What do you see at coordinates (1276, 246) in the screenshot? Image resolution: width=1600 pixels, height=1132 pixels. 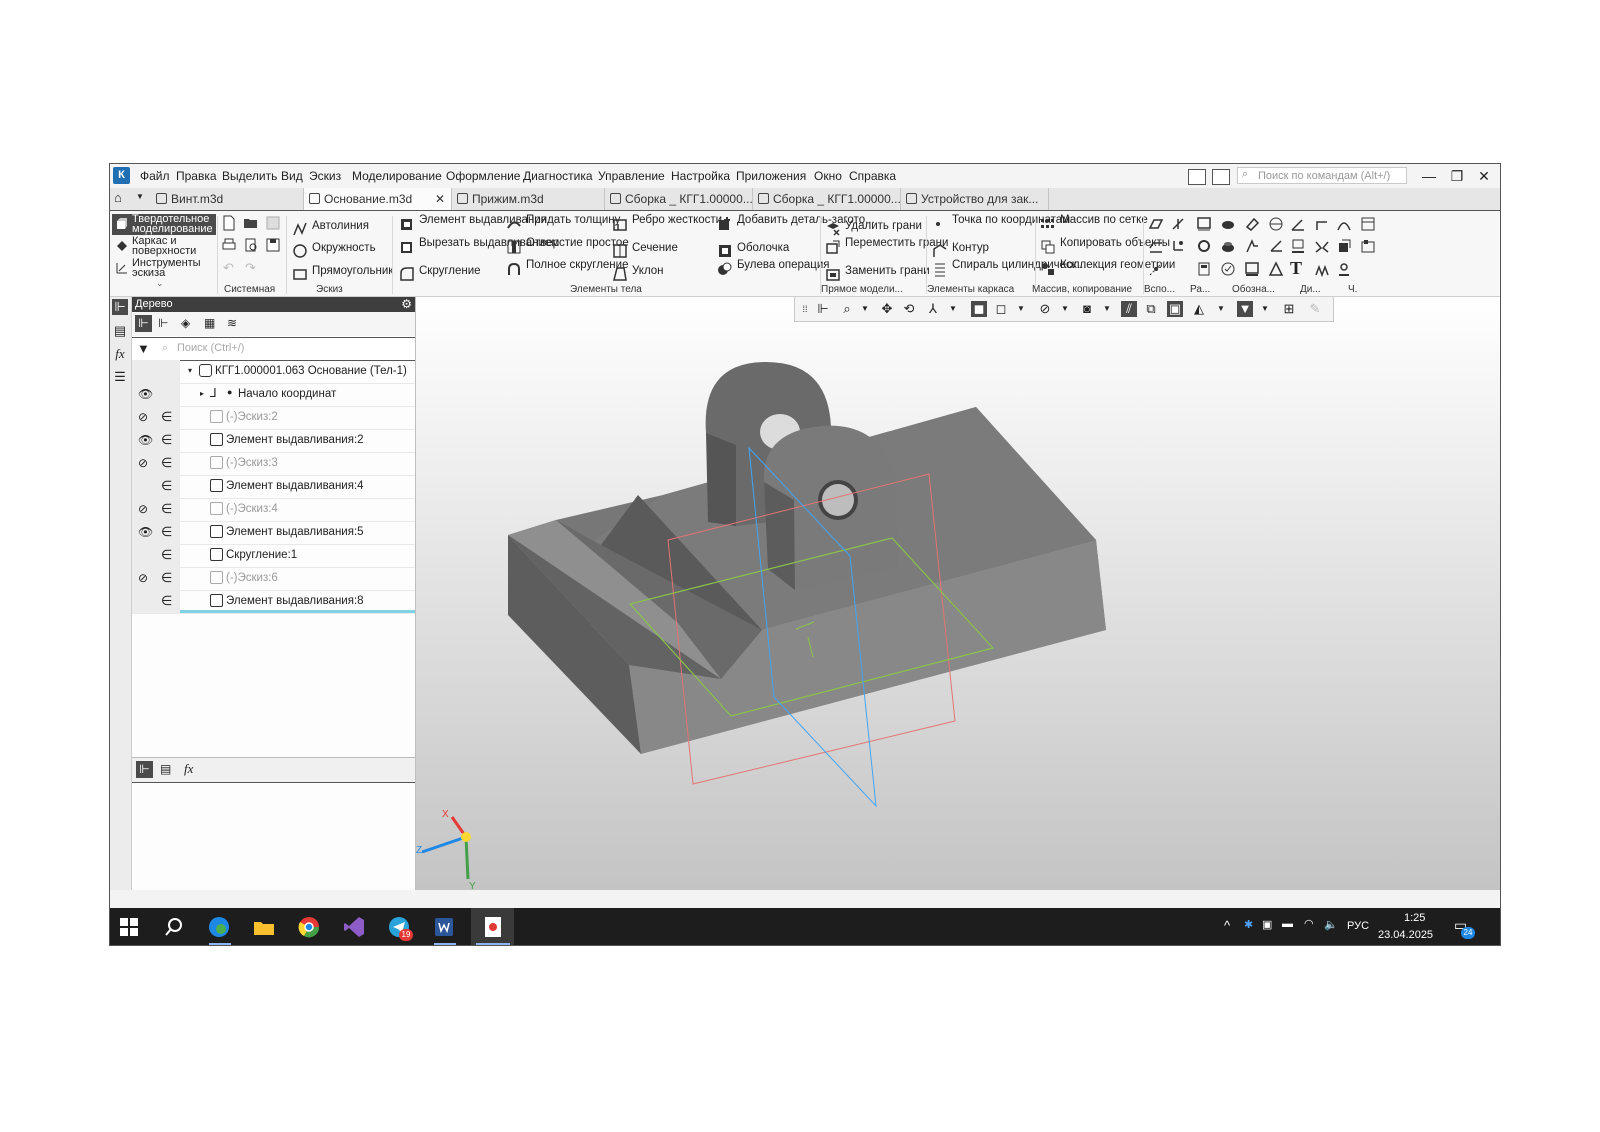 I see `base-icon` at bounding box center [1276, 246].